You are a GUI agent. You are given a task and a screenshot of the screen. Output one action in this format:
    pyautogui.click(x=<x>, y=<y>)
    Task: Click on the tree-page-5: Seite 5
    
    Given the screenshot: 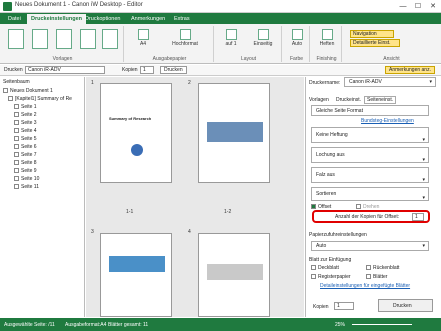 What is the action you would take?
    pyautogui.click(x=25, y=139)
    